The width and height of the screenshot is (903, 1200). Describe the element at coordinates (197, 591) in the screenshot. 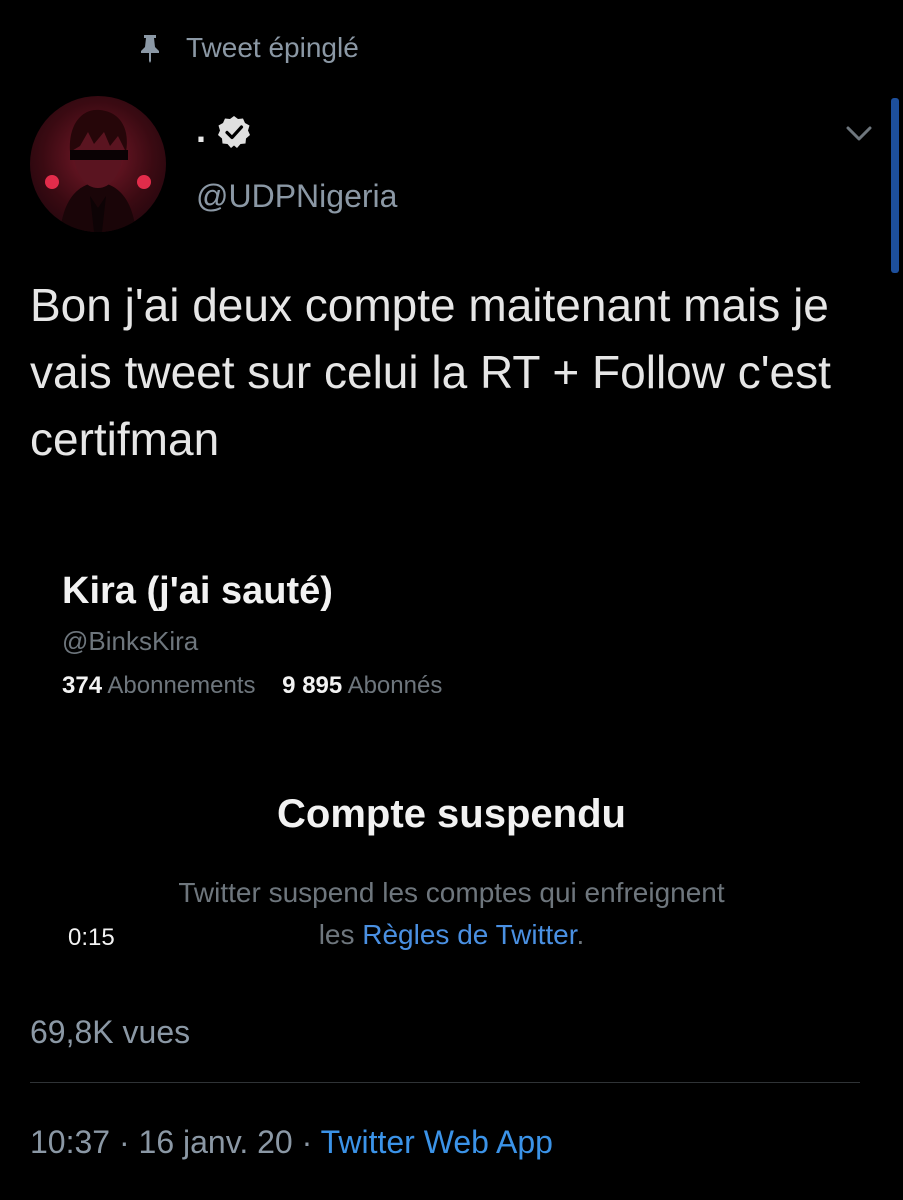

I see `media-profile-name: Kira (j'ai sauté)` at that location.